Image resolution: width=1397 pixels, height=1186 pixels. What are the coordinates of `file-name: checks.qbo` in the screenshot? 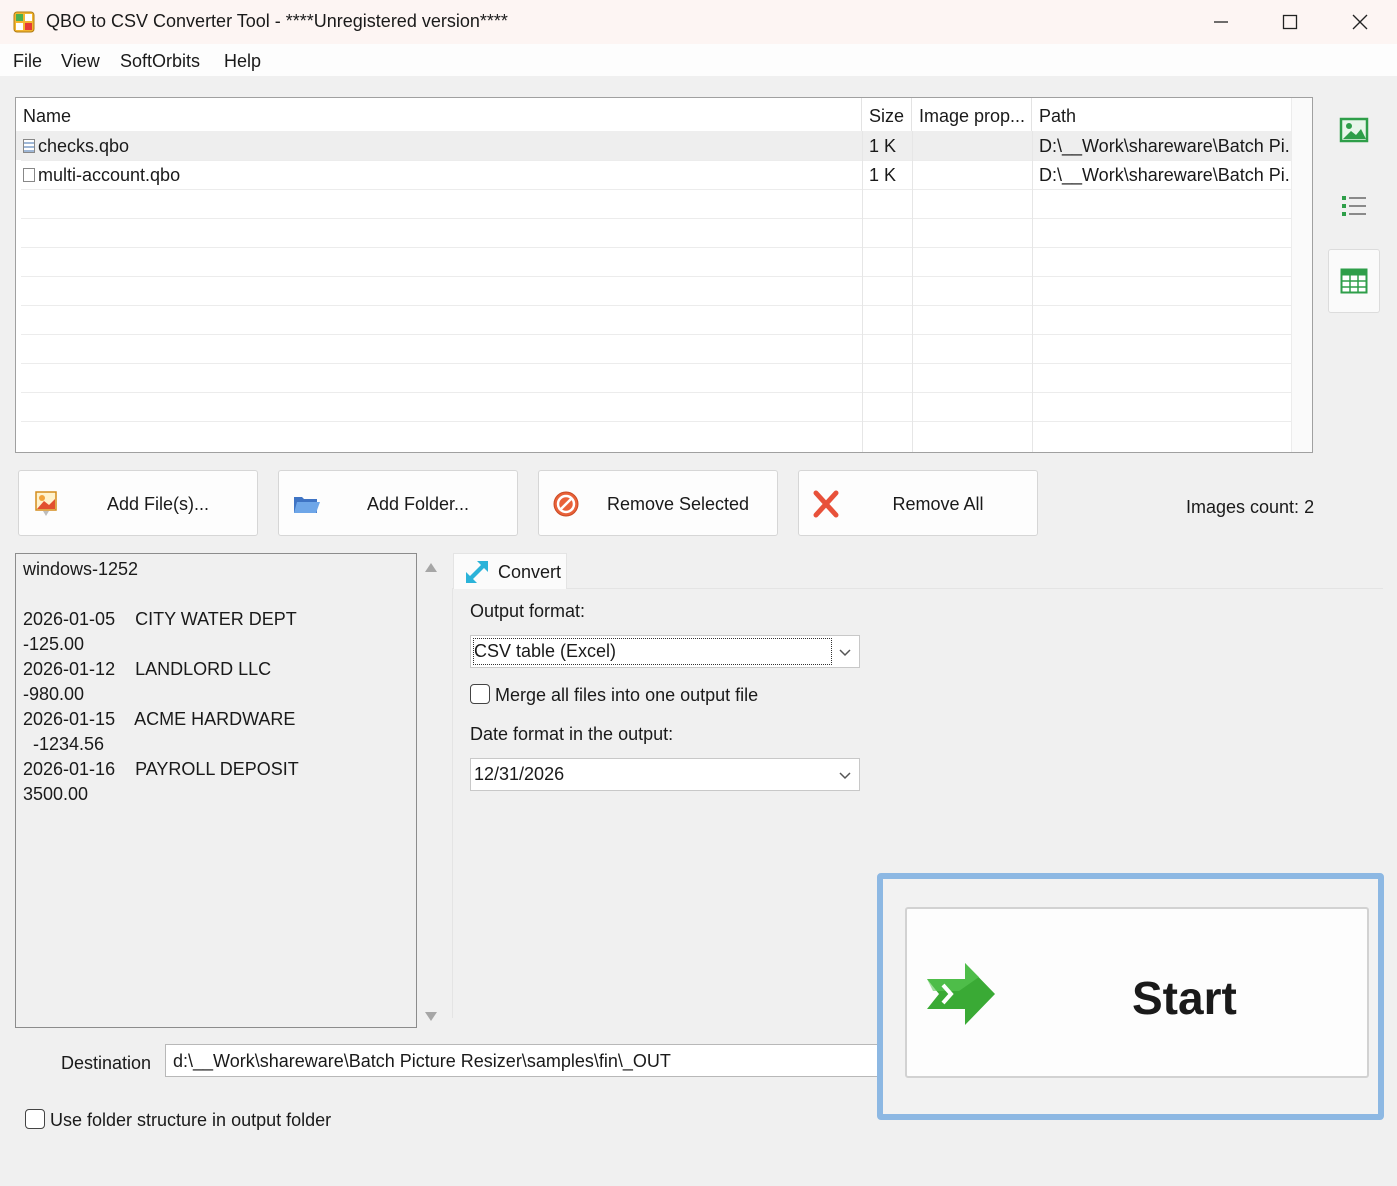 It's located at (84, 146).